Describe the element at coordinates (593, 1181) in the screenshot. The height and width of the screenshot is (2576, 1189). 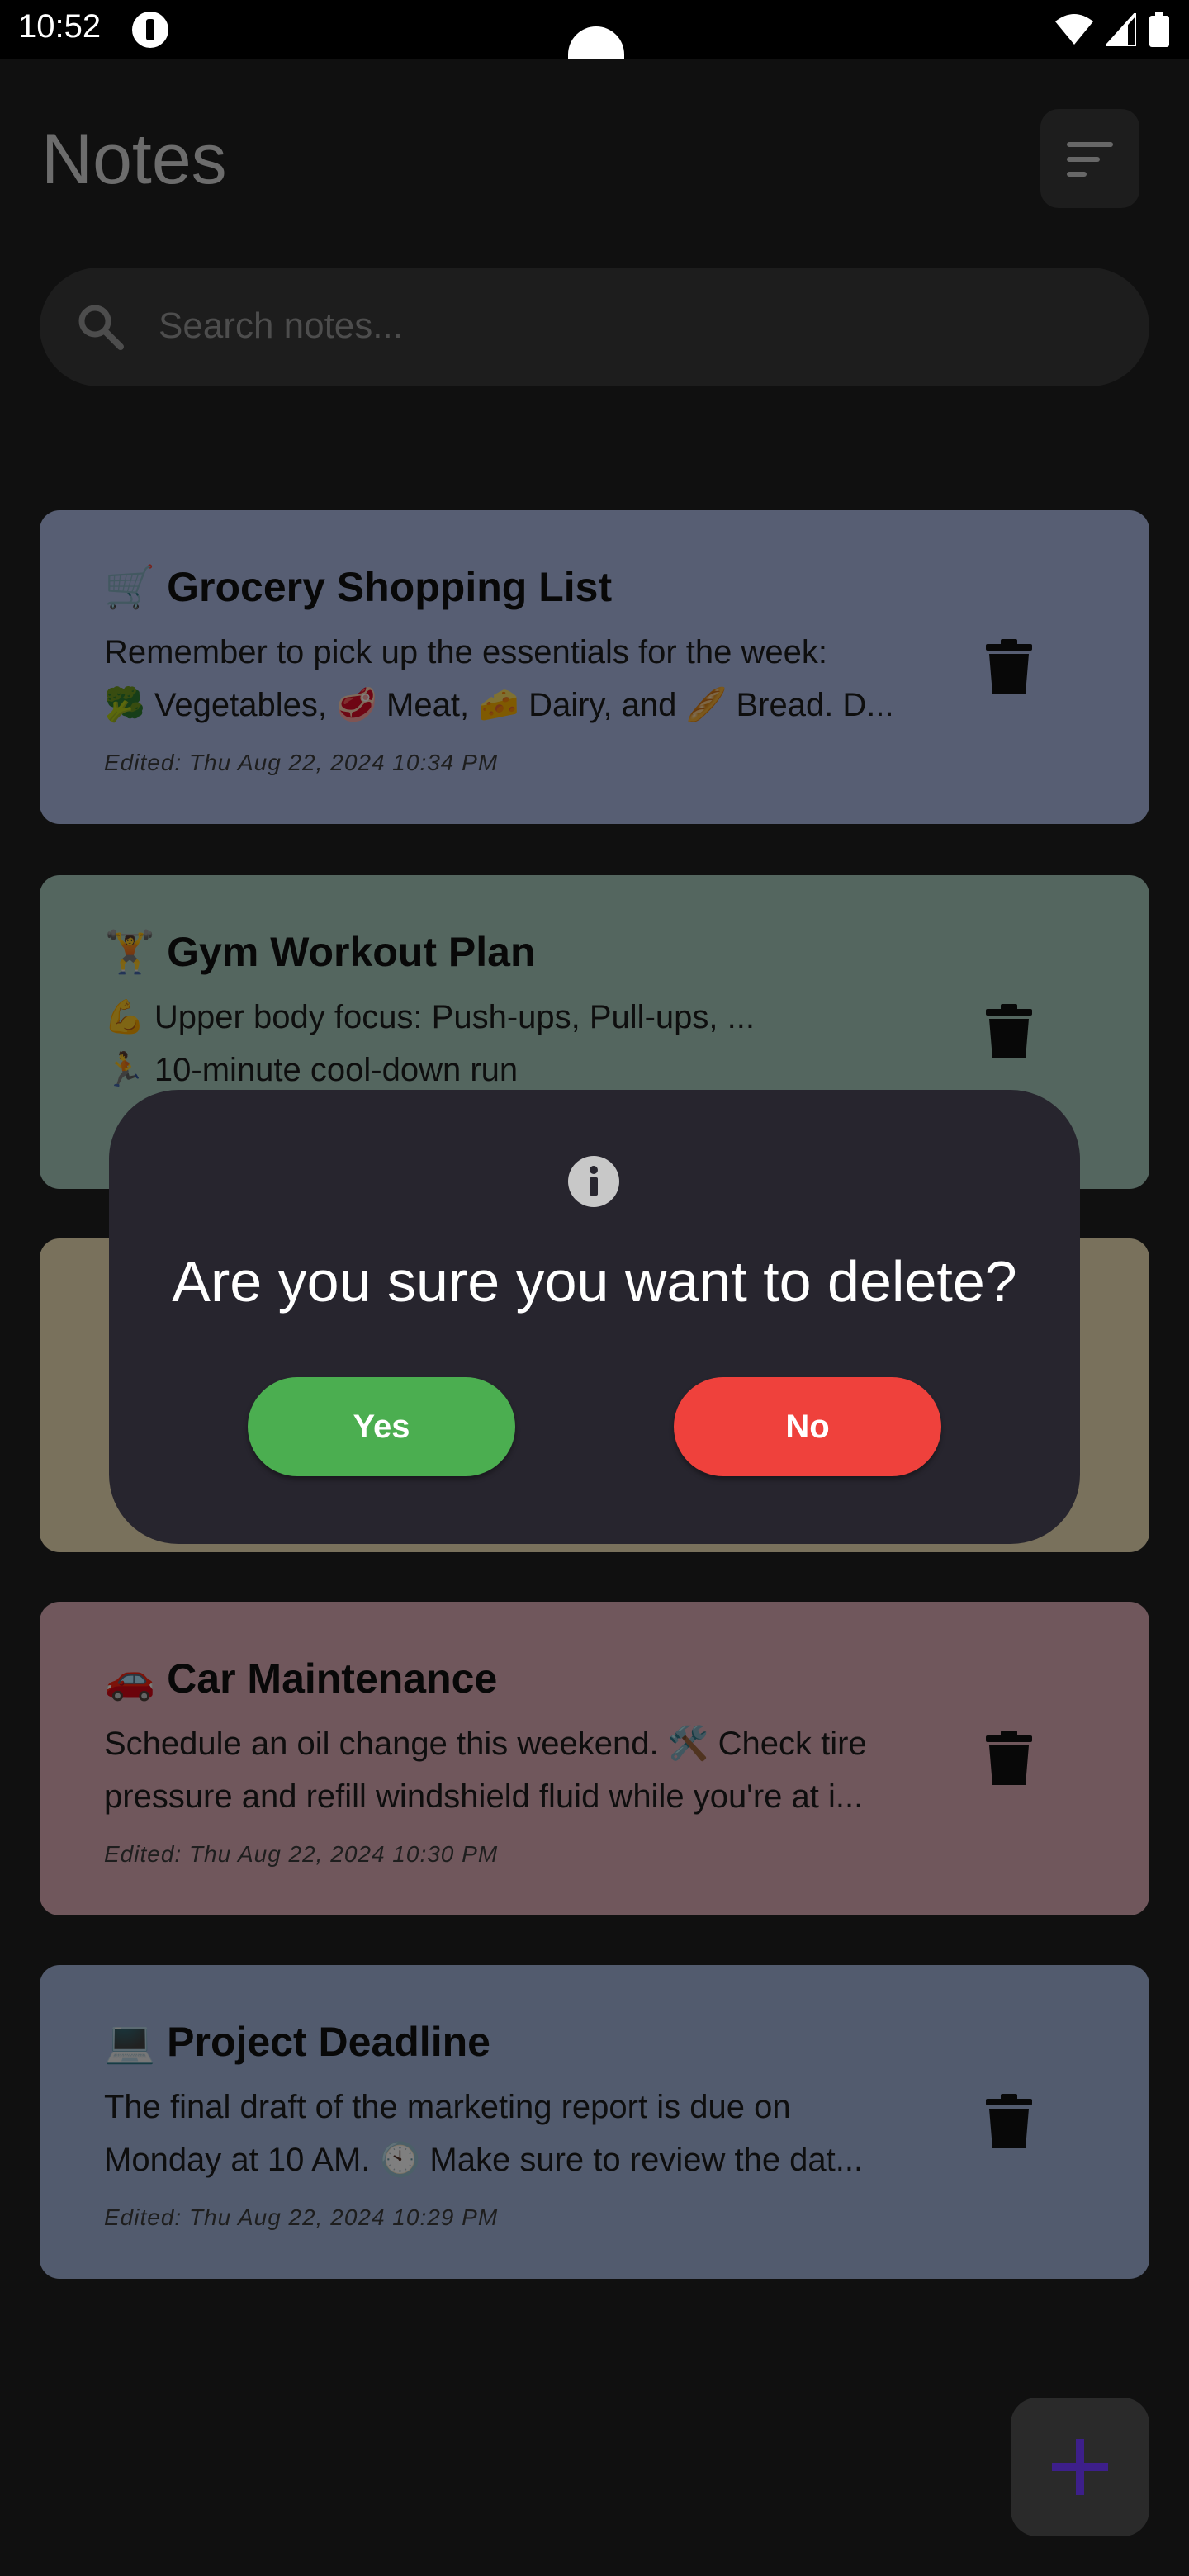
I see `info-icon` at that location.